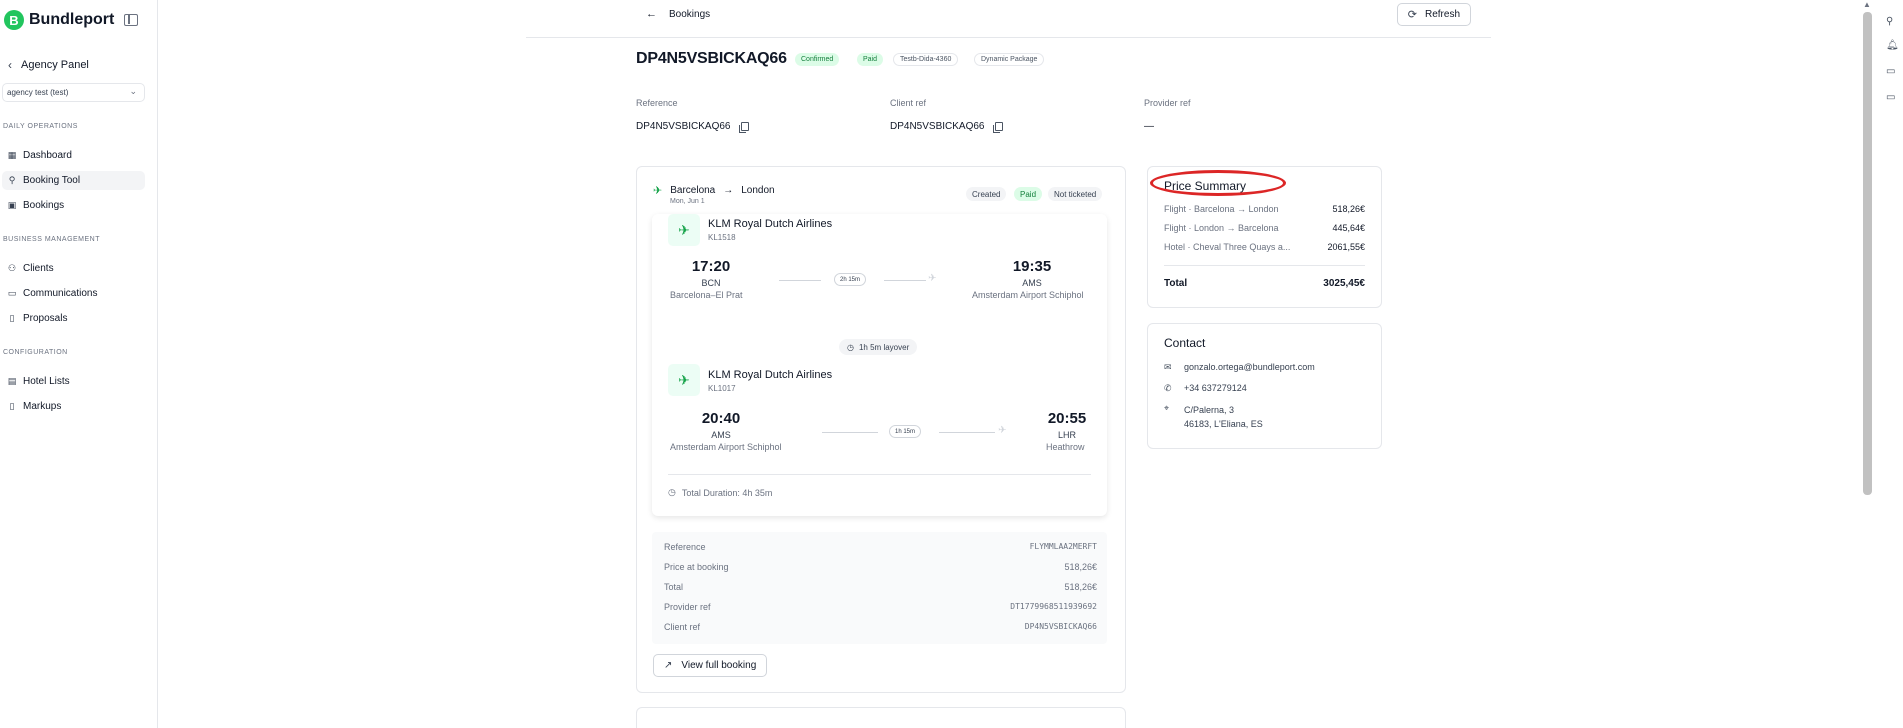 Image resolution: width=1903 pixels, height=728 pixels. I want to click on list-icon: ▤, so click(12, 381).